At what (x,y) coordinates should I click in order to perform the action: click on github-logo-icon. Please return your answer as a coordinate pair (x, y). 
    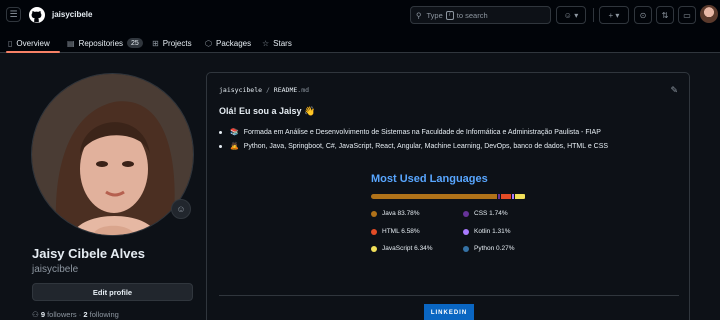
    Looking at the image, I should click on (37, 15).